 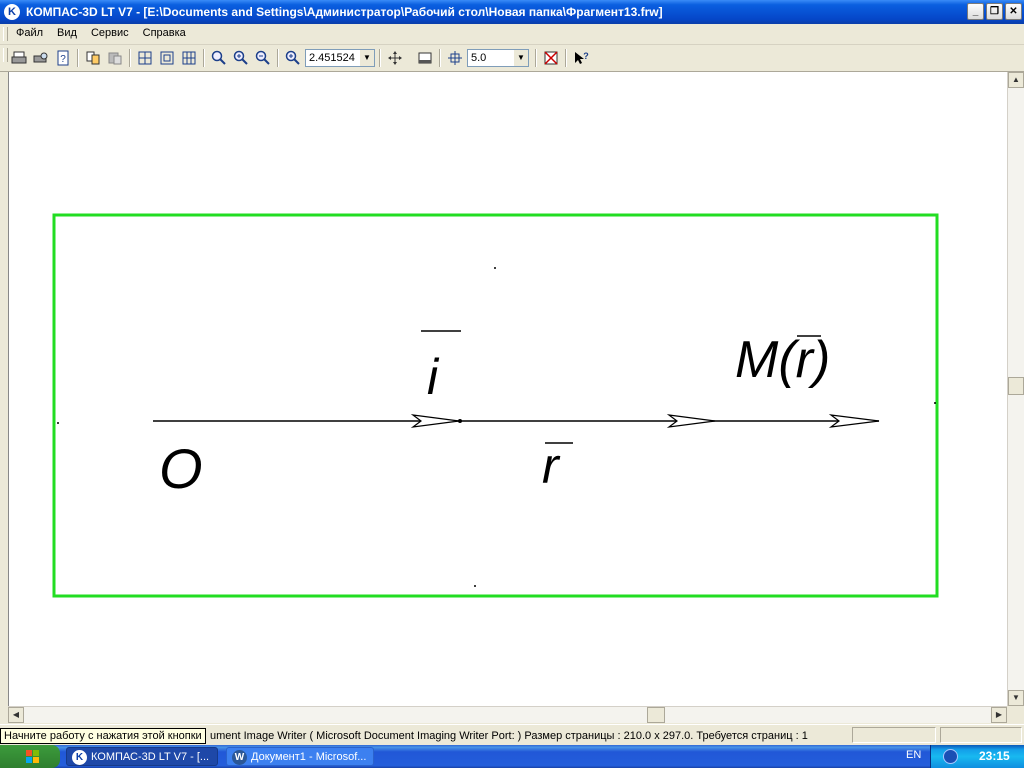 What do you see at coordinates (395, 58) in the screenshot?
I see `pan-icon` at bounding box center [395, 58].